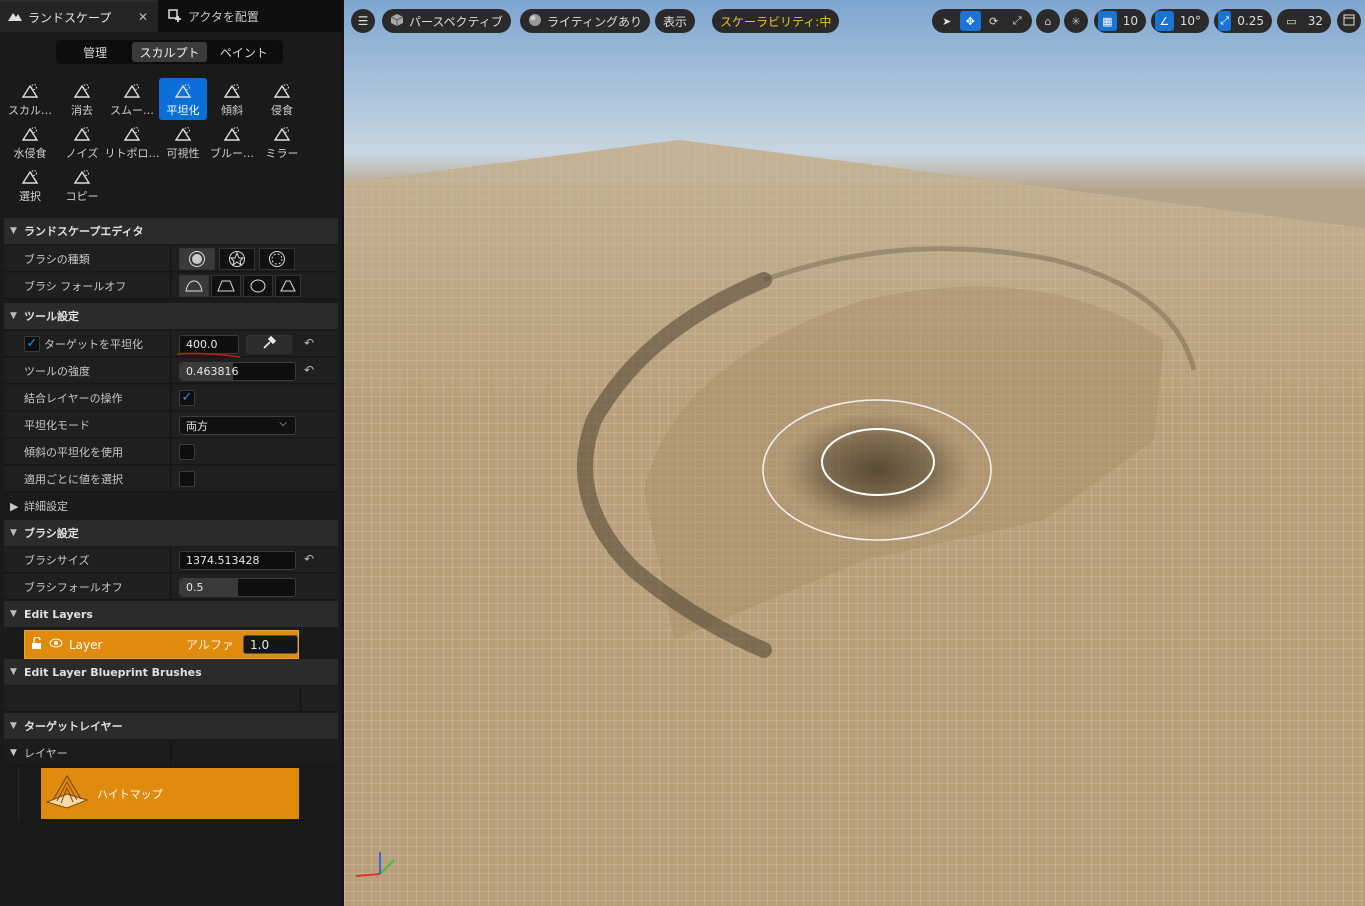 This screenshot has height=906, width=1365. What do you see at coordinates (244, 52) in the screenshot?
I see `mode-paint-button: ペイント` at bounding box center [244, 52].